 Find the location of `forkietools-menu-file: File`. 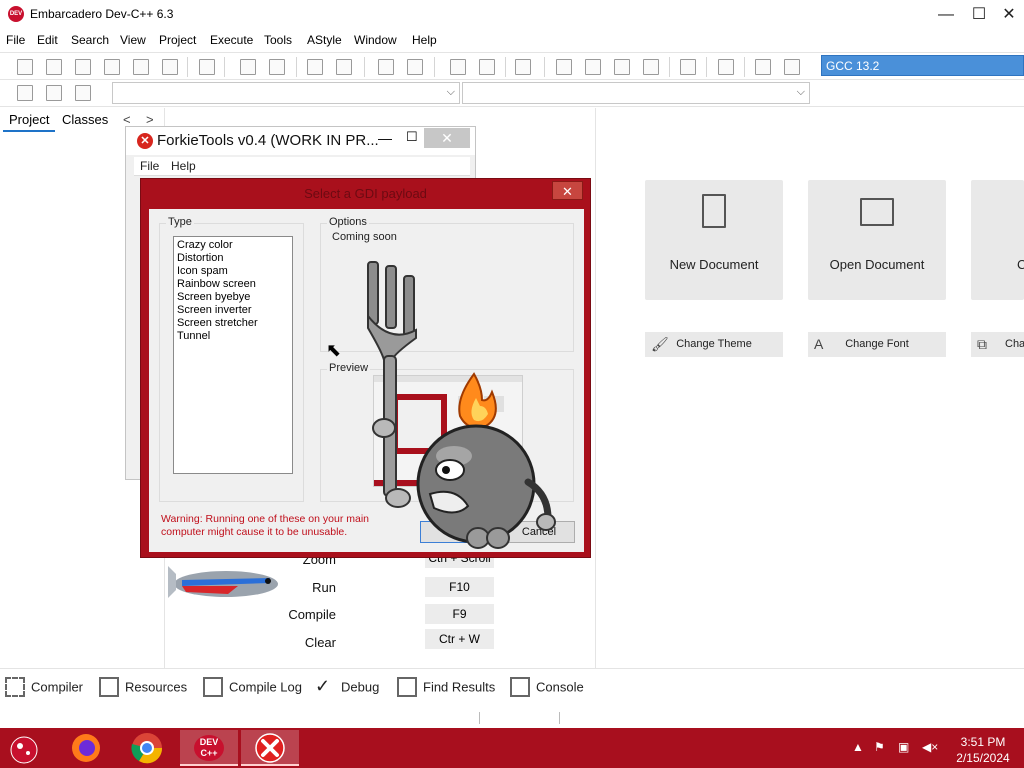

forkietools-menu-file: File is located at coordinates (149, 166).